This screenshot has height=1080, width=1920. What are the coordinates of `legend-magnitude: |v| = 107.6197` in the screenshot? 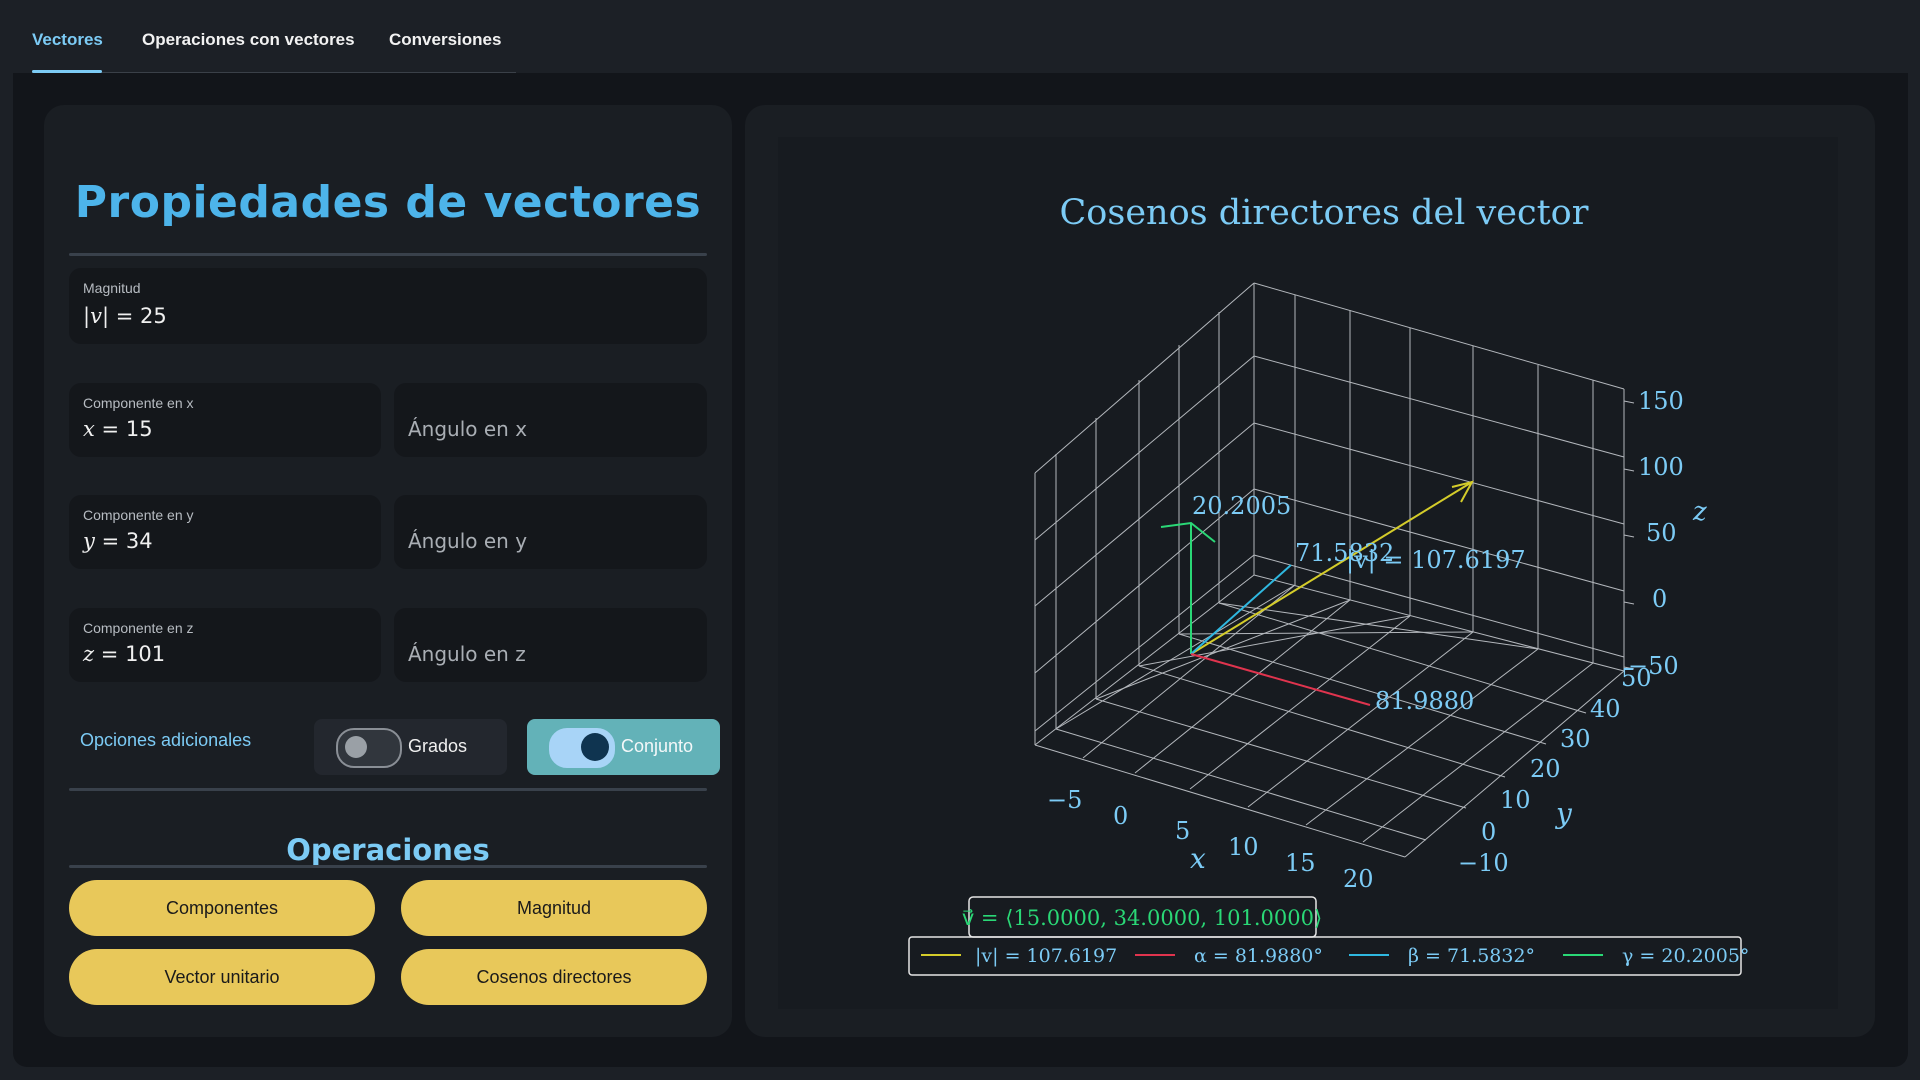 It's located at (1046, 956).